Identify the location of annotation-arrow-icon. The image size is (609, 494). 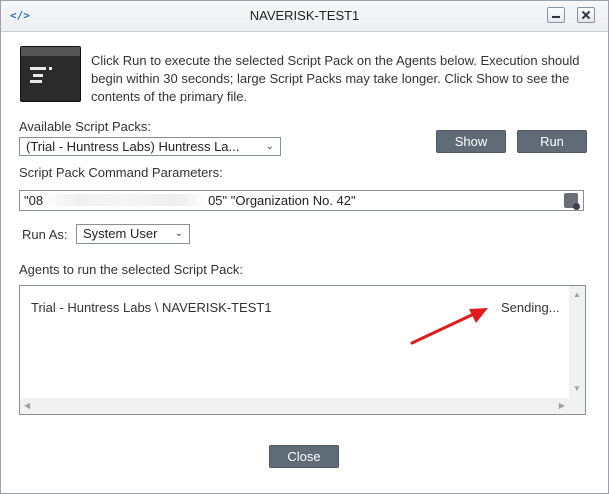
(449, 326).